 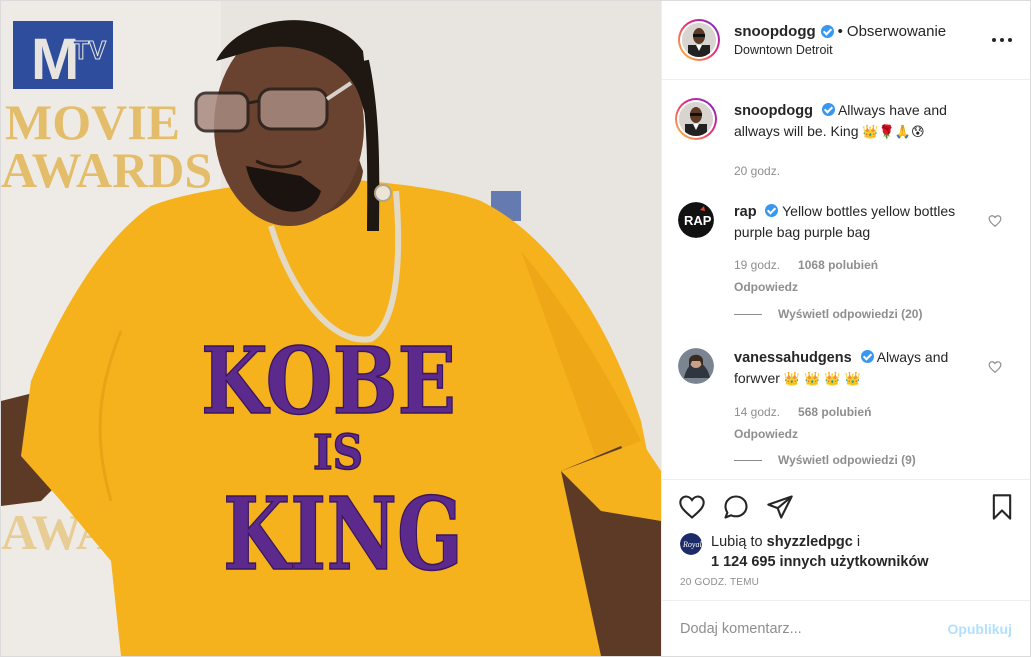 What do you see at coordinates (850, 314) in the screenshot?
I see `view-replies-label: Wyświetl odpowiedzi (20)` at bounding box center [850, 314].